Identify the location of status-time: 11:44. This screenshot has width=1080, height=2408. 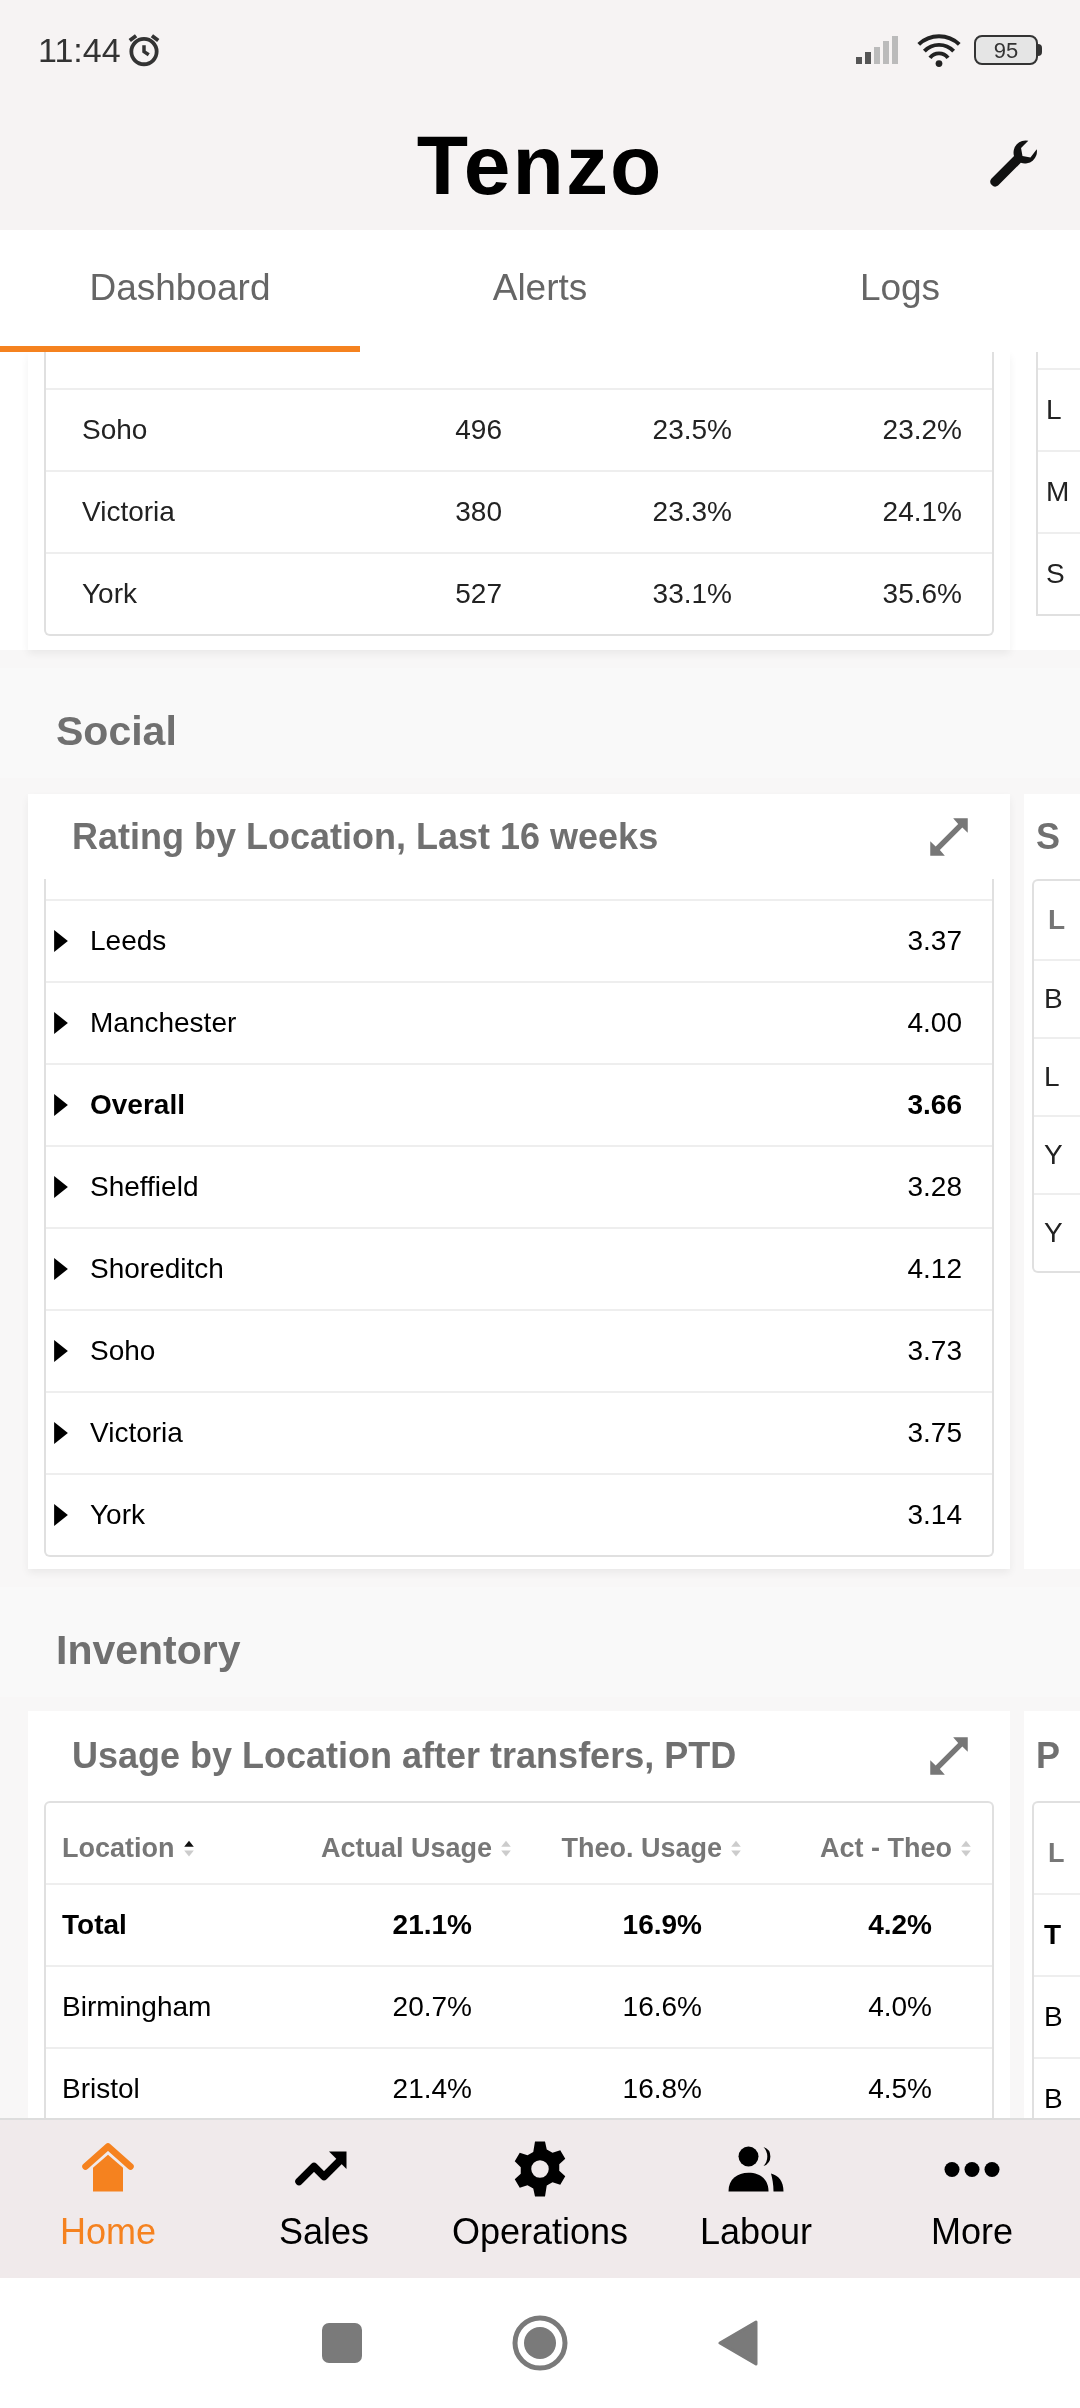
(79, 50).